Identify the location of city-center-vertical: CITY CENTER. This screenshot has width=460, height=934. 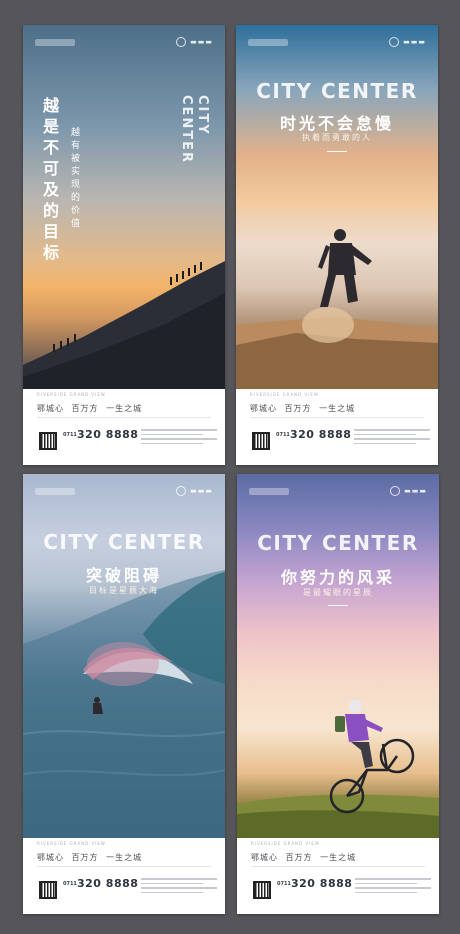
(194, 129).